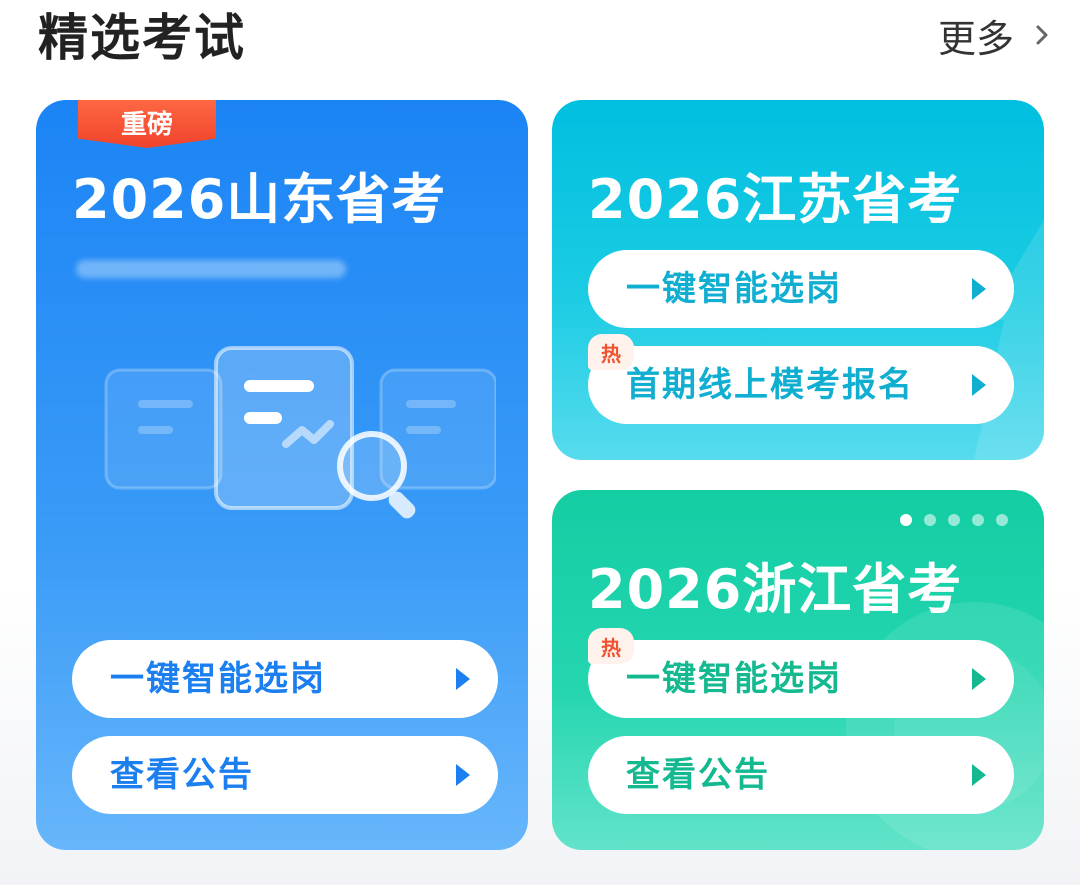  Describe the element at coordinates (975, 38) in the screenshot. I see `more-label: 更多` at that location.